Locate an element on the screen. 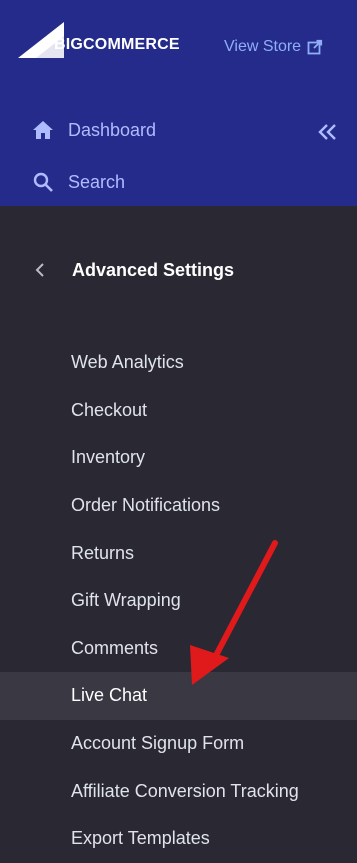 The image size is (357, 863). menu-item-label: Export Templates is located at coordinates (140, 838).